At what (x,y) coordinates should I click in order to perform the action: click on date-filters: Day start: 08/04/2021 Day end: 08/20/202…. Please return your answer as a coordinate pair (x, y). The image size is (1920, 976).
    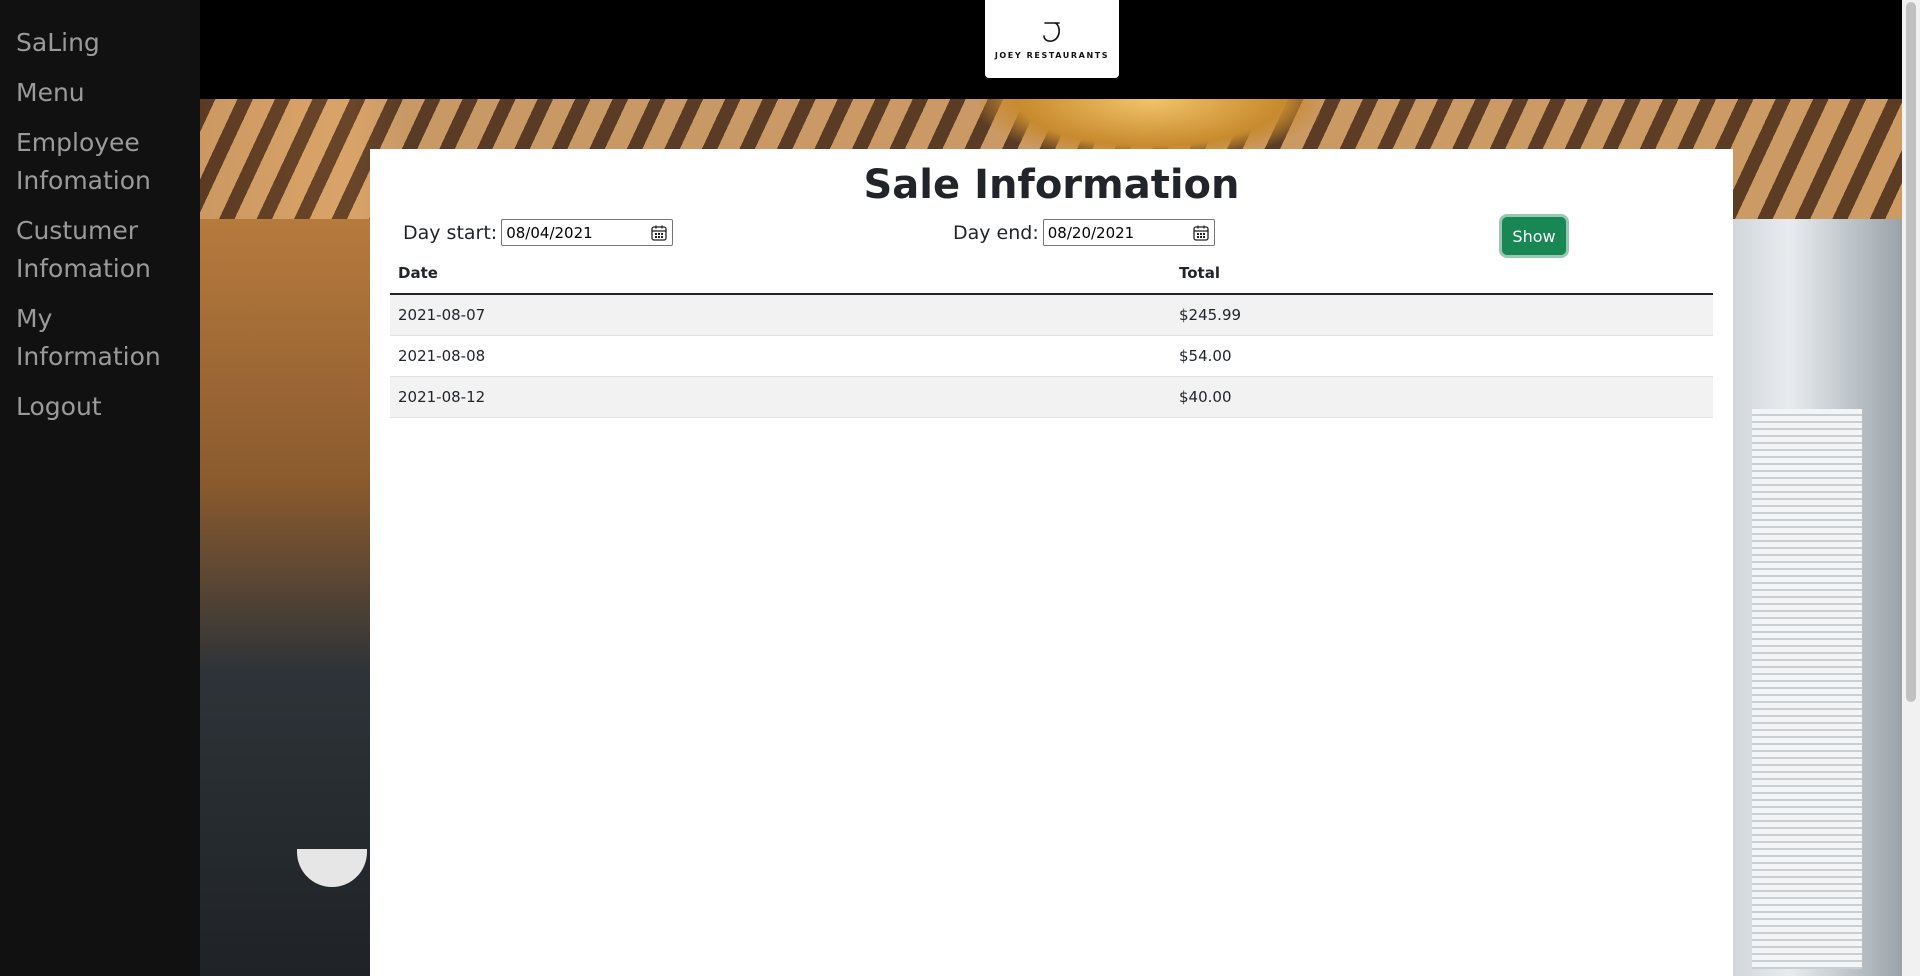
    Looking at the image, I should click on (1051, 235).